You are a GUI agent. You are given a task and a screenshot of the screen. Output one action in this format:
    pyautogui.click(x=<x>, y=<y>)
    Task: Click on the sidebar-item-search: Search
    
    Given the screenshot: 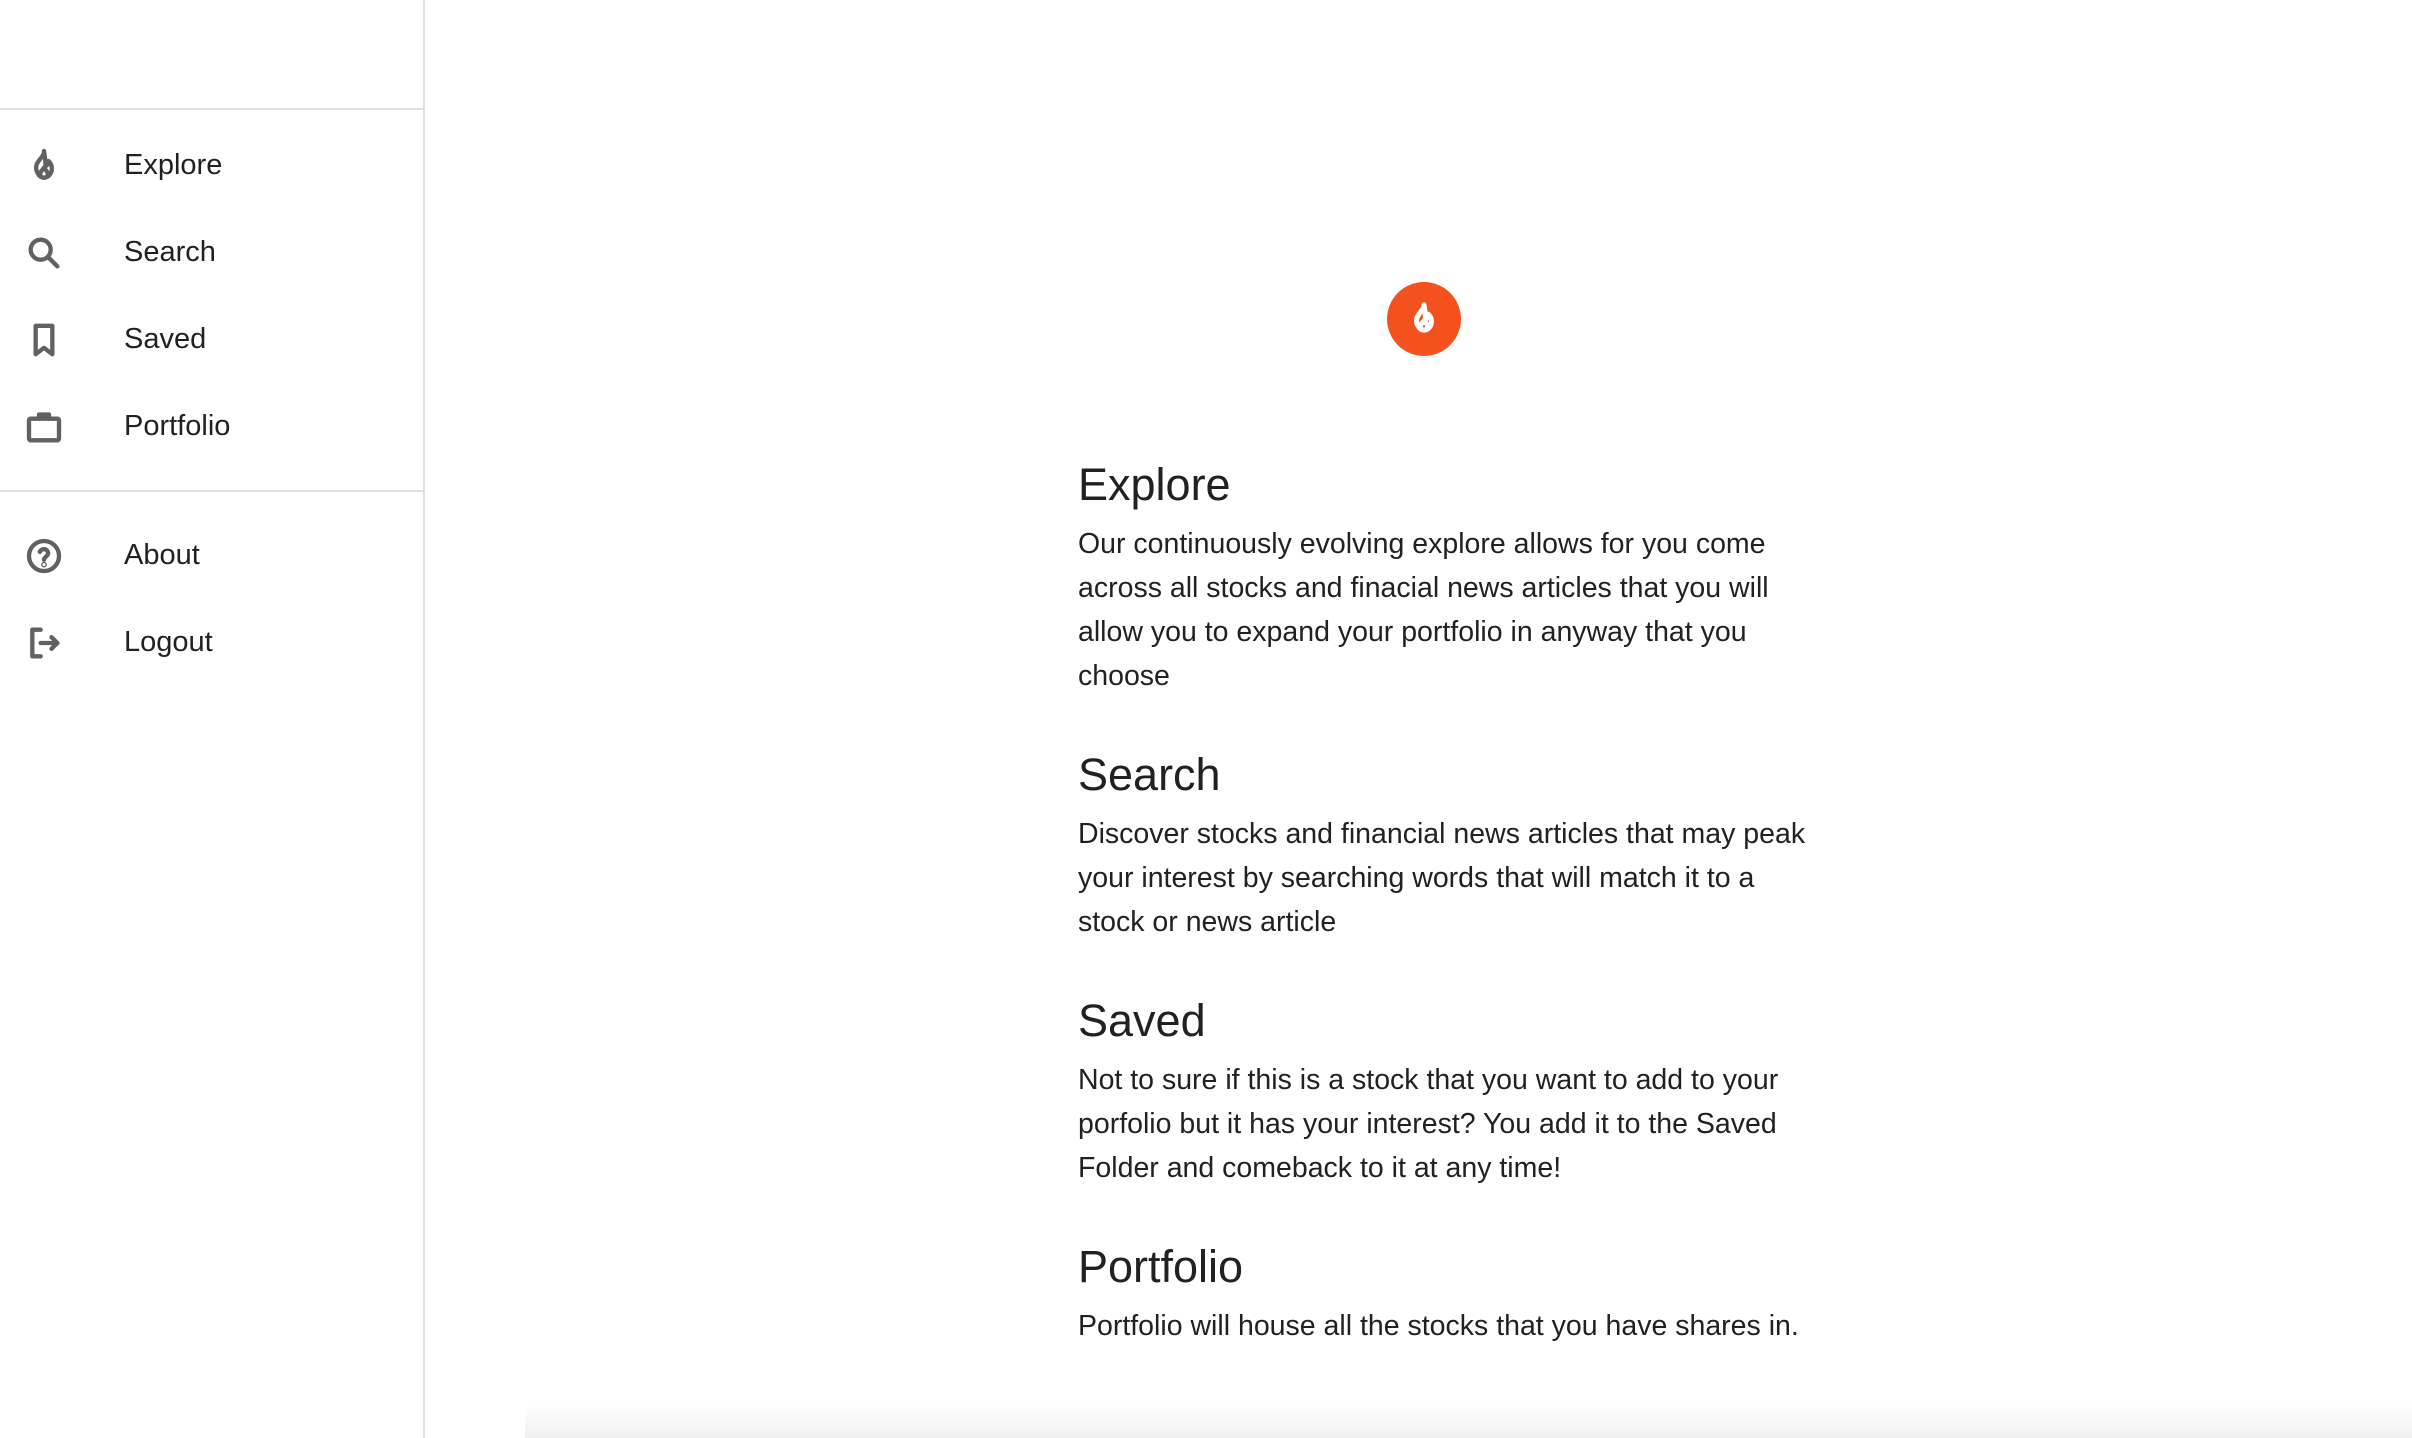 What is the action you would take?
    pyautogui.click(x=211, y=252)
    